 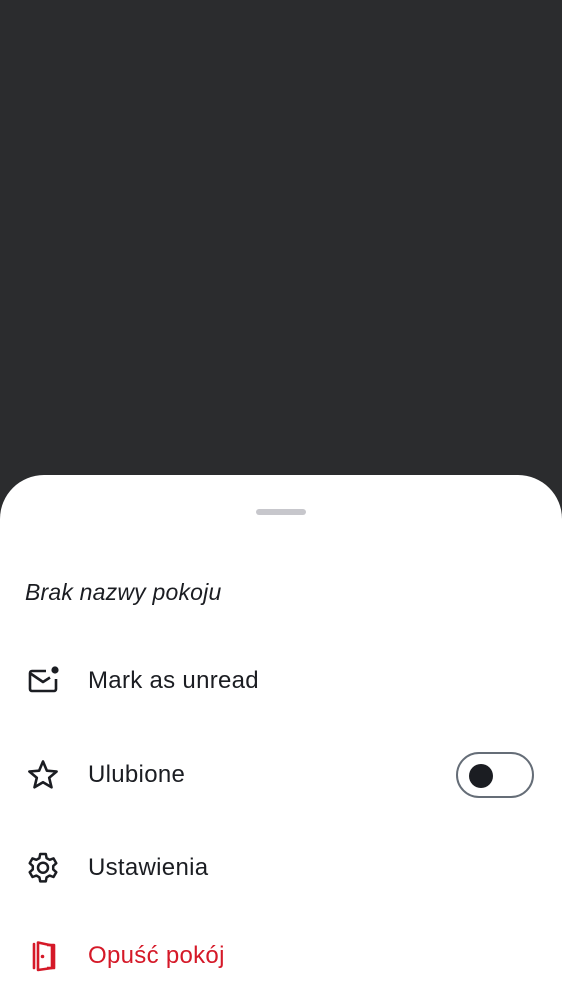 I want to click on room-name-title: Brak nazwy pokoju, so click(x=123, y=592).